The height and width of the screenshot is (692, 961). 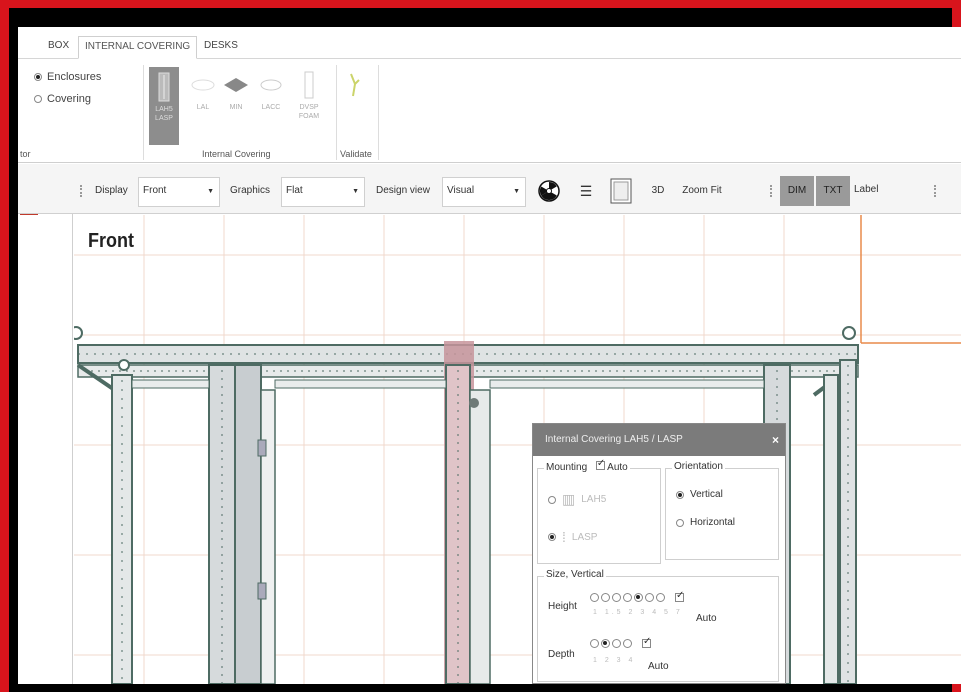 What do you see at coordinates (323, 192) in the screenshot?
I see `graphics-select: Flat ▼` at bounding box center [323, 192].